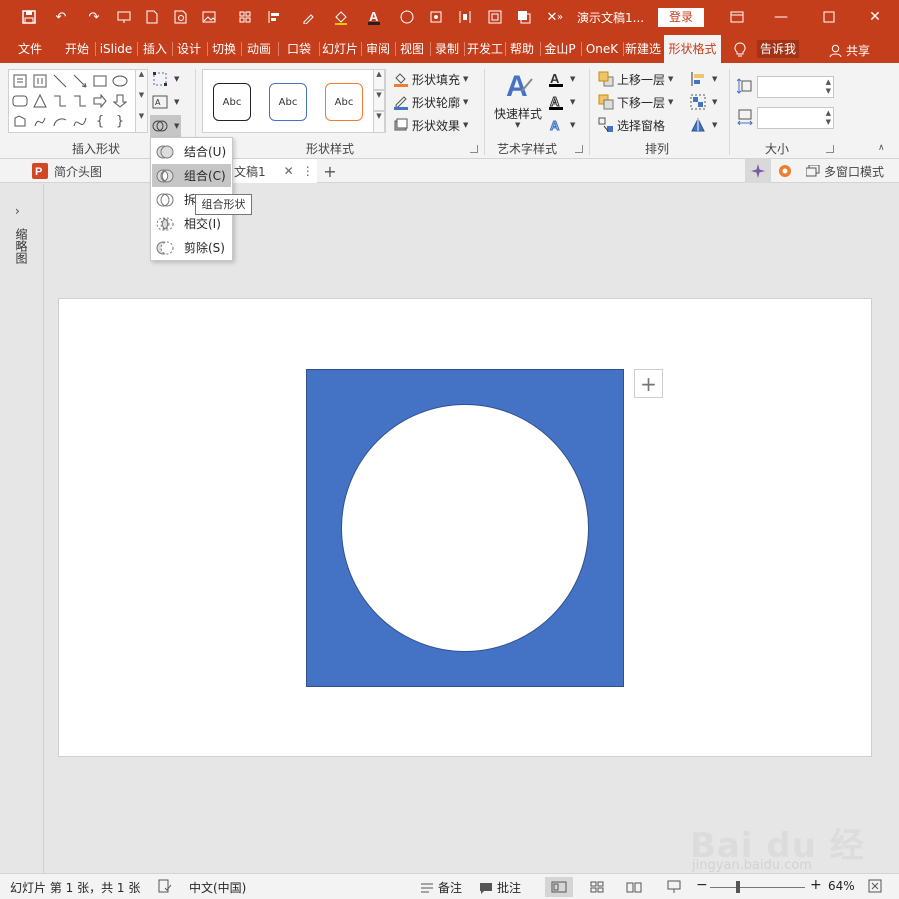 The image size is (899, 899). I want to click on settings-gear-icon, so click(785, 171).